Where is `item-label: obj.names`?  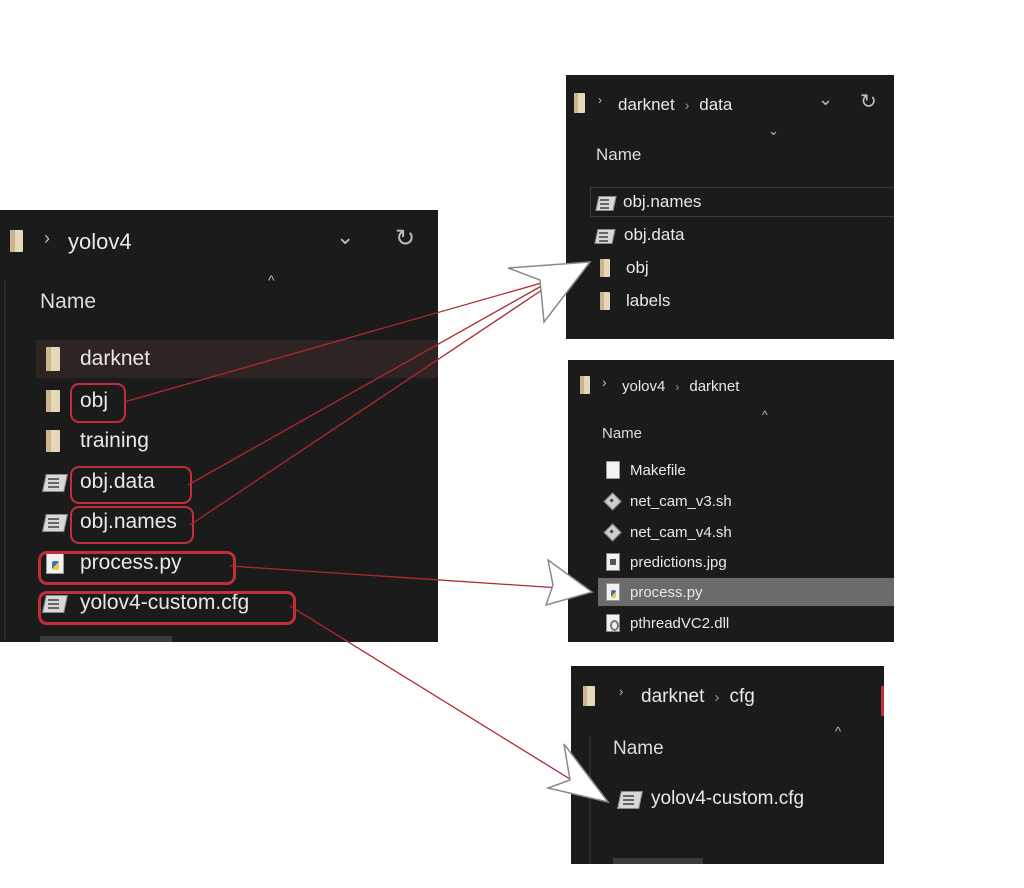 item-label: obj.names is located at coordinates (662, 201).